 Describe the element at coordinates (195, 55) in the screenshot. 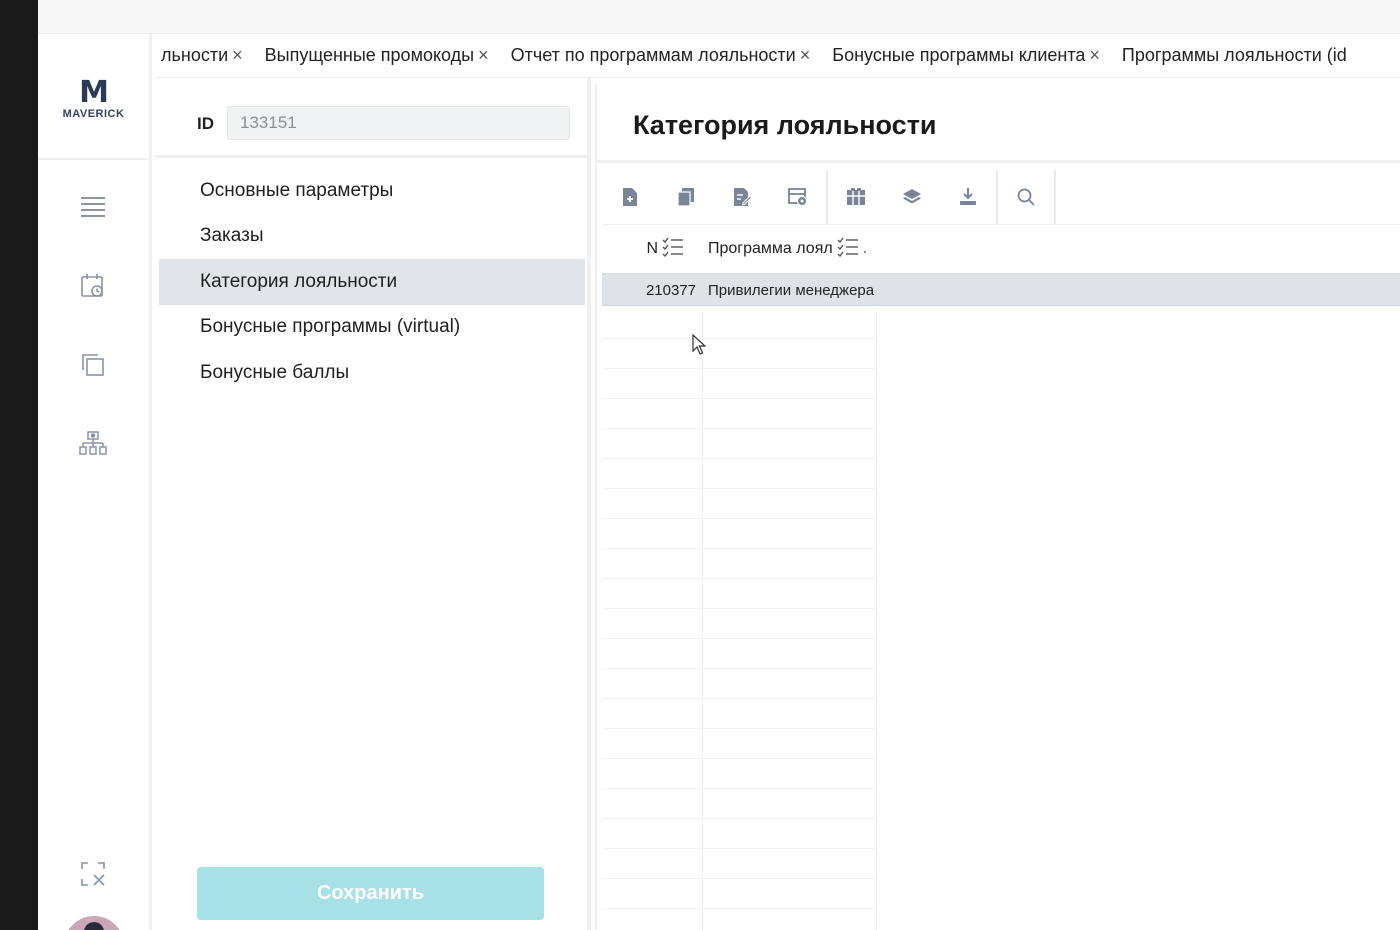

I see `tab-label: льности` at that location.